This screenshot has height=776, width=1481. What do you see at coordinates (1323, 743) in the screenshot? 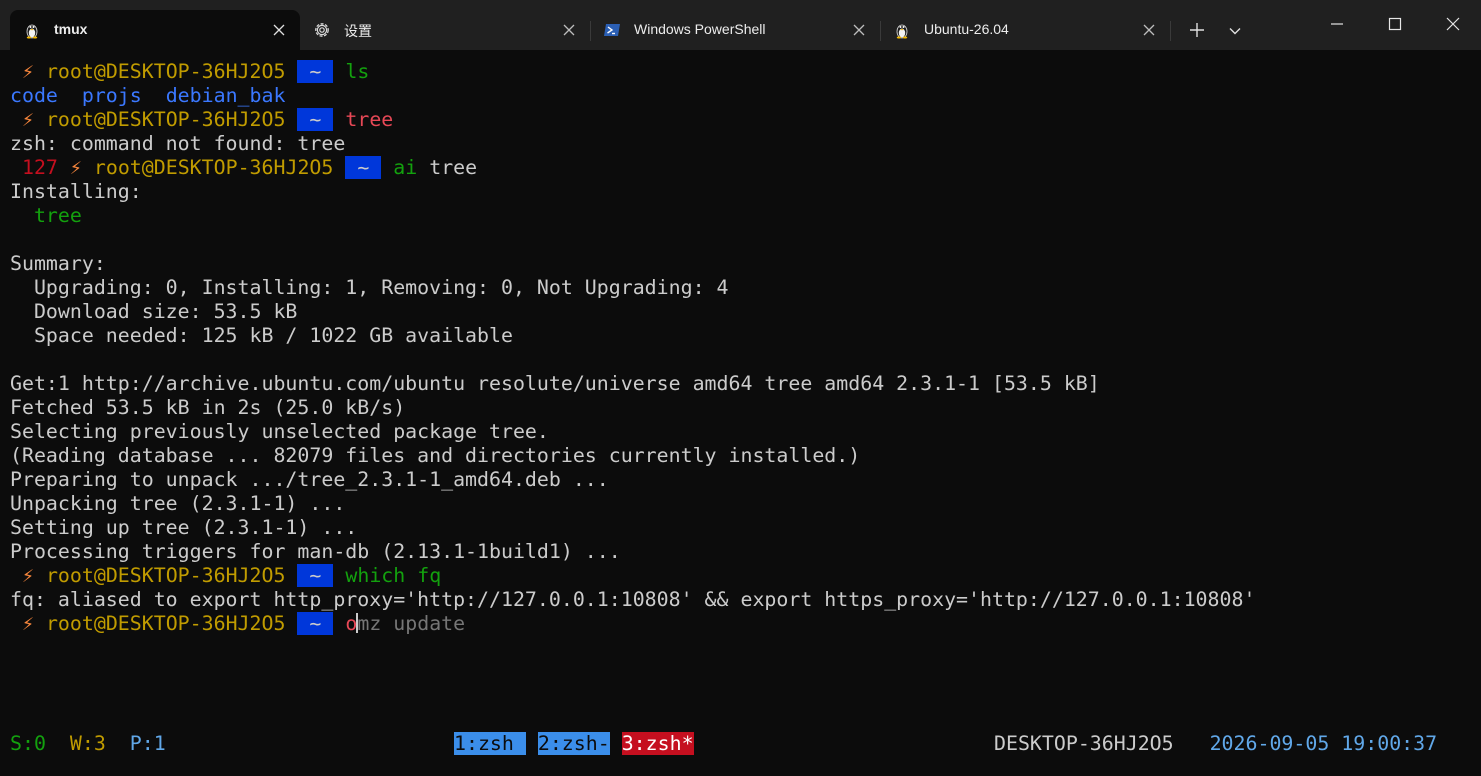
I see `status-datetime: 2026-09-05 19:00:37` at bounding box center [1323, 743].